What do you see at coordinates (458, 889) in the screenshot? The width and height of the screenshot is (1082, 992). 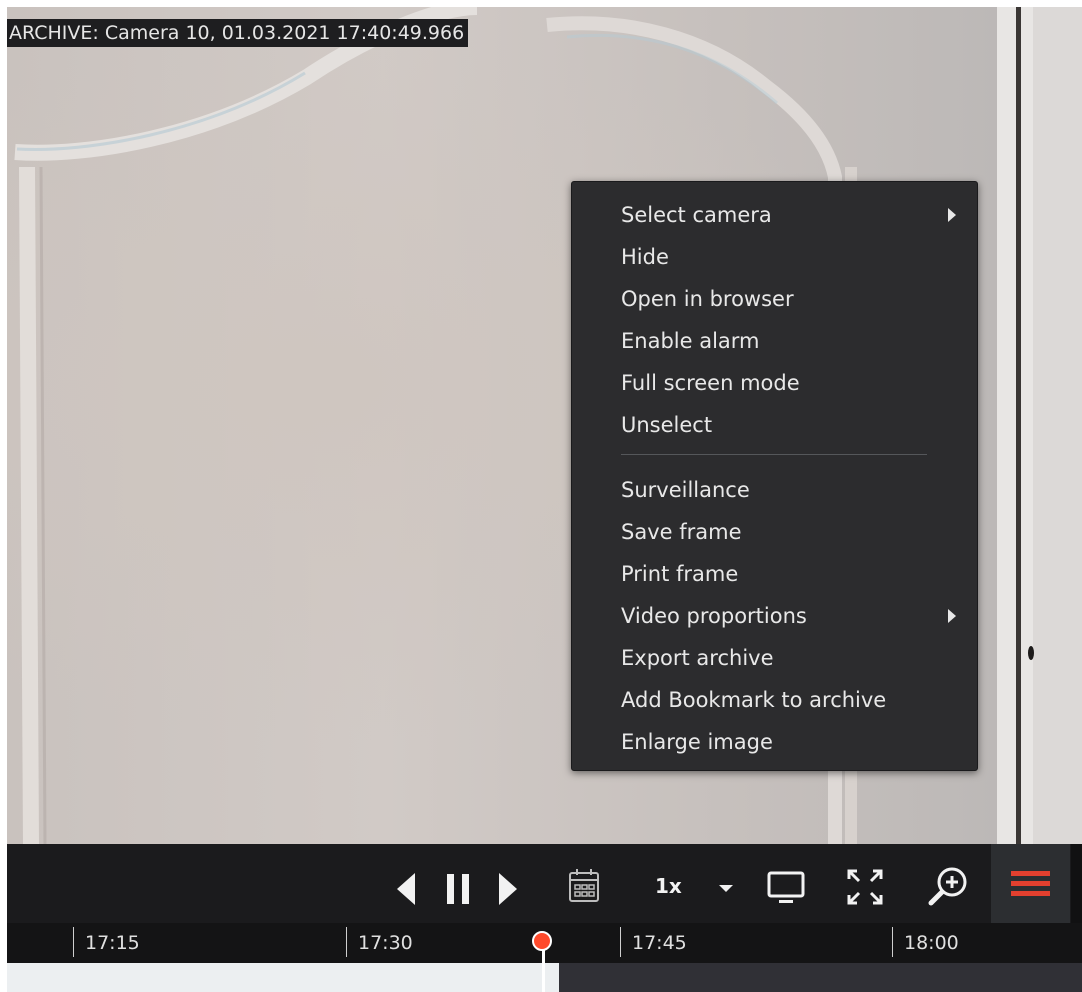 I see `pause-icon` at bounding box center [458, 889].